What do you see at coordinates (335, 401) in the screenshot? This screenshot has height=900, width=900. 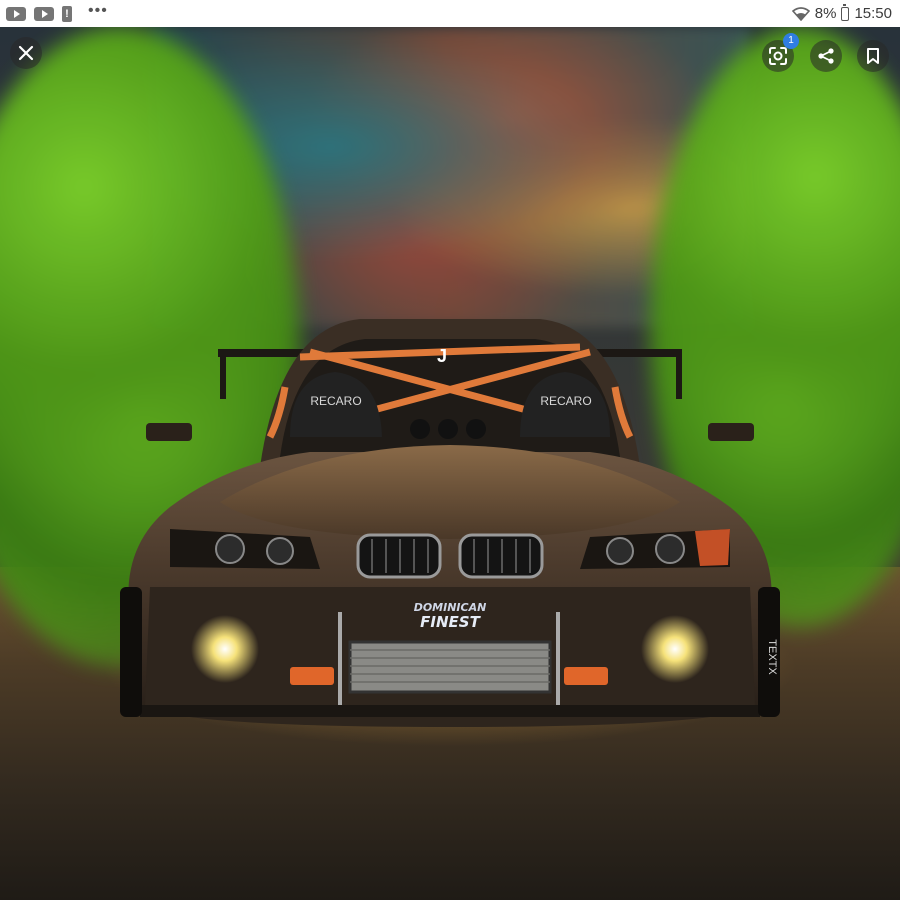 I see `seat-brand-left: RECARO` at bounding box center [335, 401].